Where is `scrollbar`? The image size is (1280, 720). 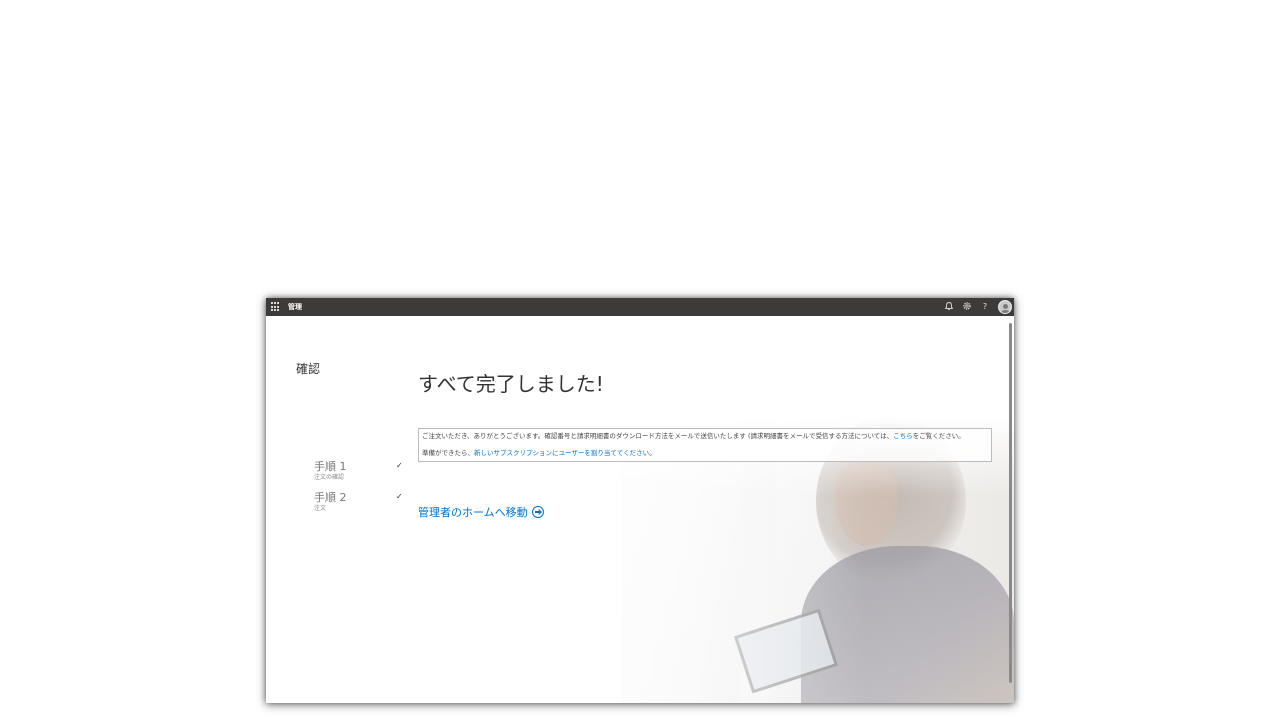
scrollbar is located at coordinates (1010, 503).